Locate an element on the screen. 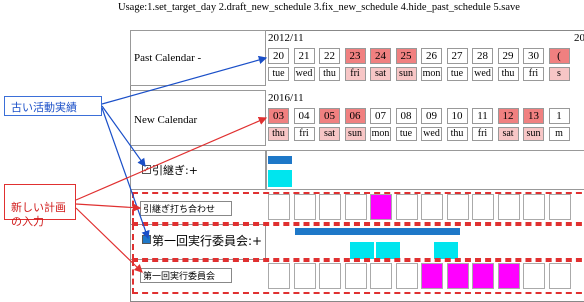 The image size is (584, 302). new-weekday-9: sat is located at coordinates (508, 134).